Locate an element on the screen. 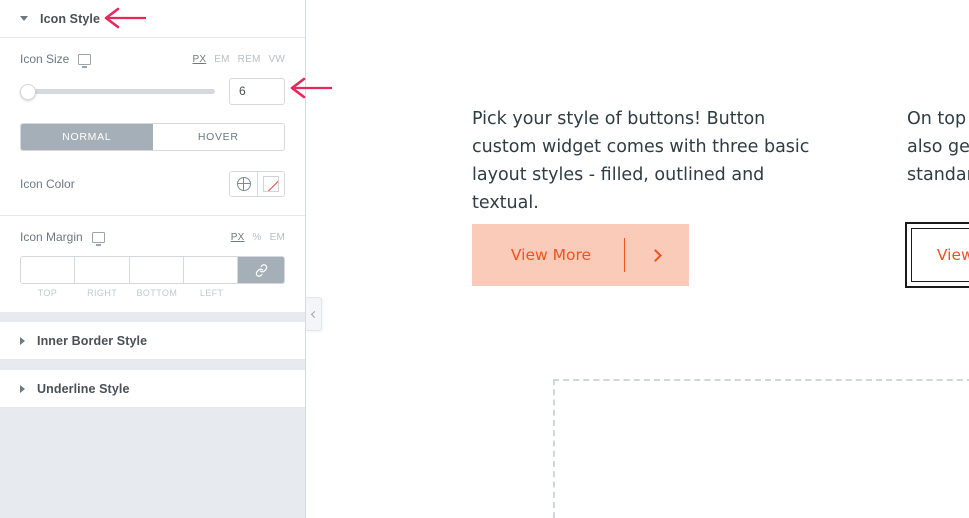 This screenshot has height=518, width=969. view-more-outlined-button: View More is located at coordinates (937, 255).